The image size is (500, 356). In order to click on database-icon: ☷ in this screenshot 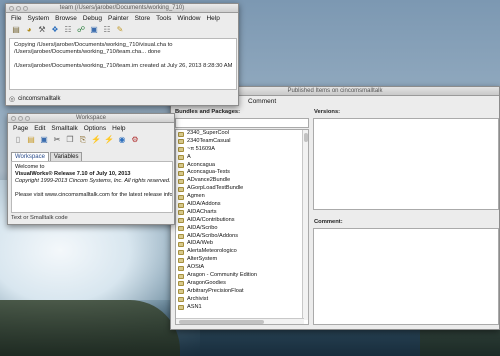, I will do `click(68, 30)`.